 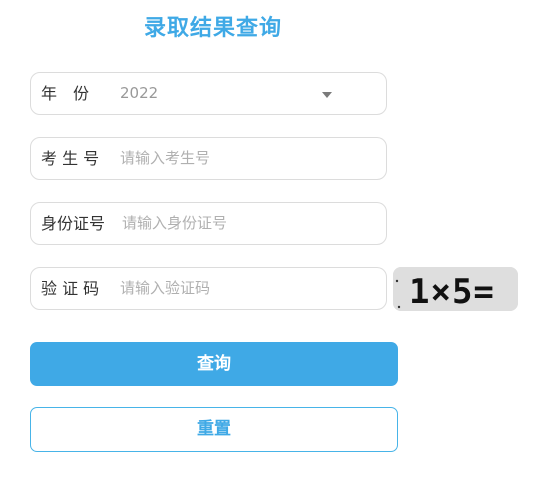 I want to click on id-number-input, so click(x=249, y=223).